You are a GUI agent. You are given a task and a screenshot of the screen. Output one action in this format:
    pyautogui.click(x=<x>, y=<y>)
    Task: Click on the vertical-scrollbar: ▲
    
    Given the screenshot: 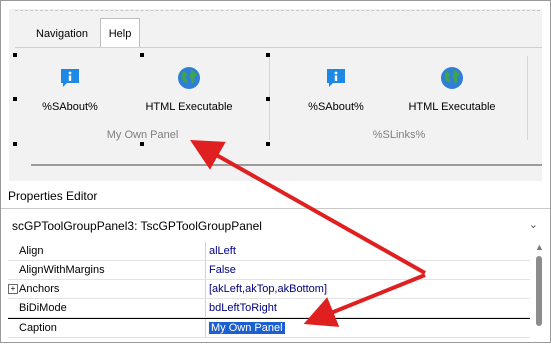 What is the action you would take?
    pyautogui.click(x=539, y=290)
    